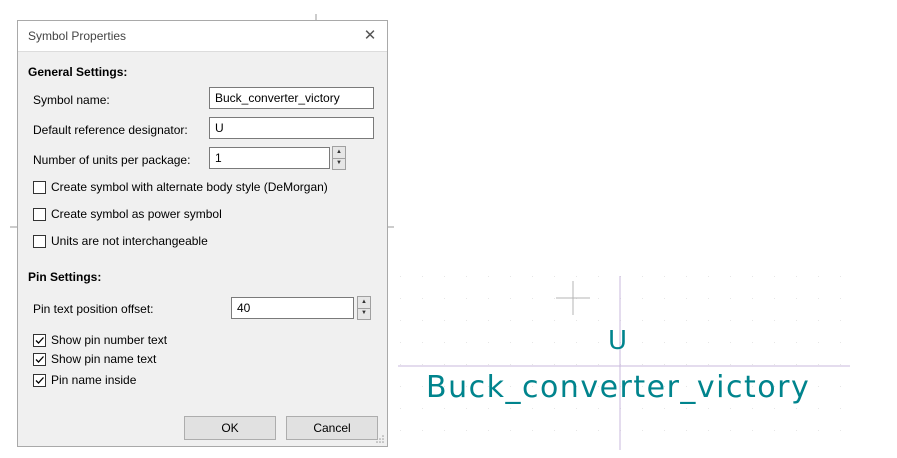  What do you see at coordinates (292, 308) in the screenshot?
I see `pin-offset-input: 40` at bounding box center [292, 308].